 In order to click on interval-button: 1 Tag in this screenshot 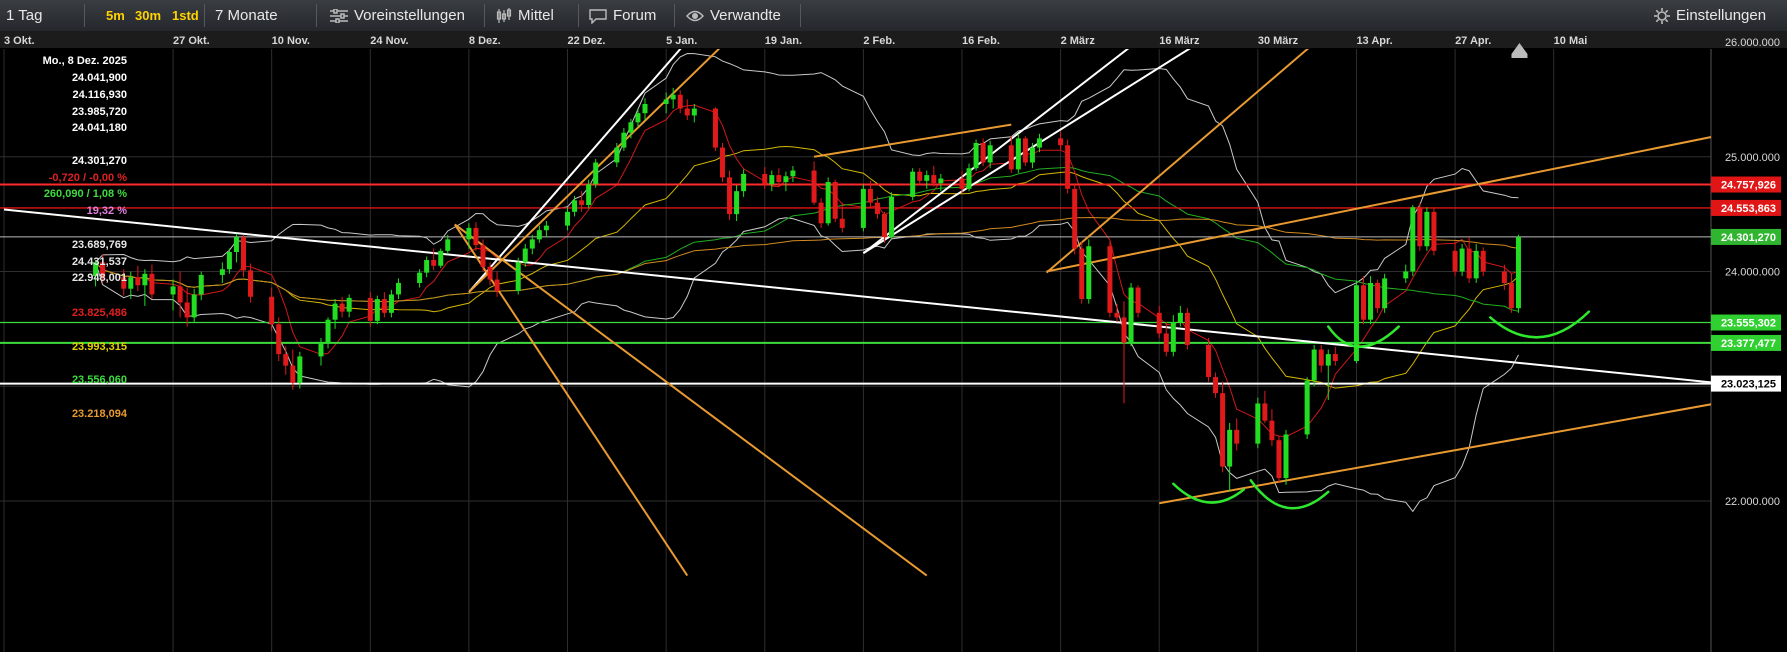, I will do `click(24, 15)`.